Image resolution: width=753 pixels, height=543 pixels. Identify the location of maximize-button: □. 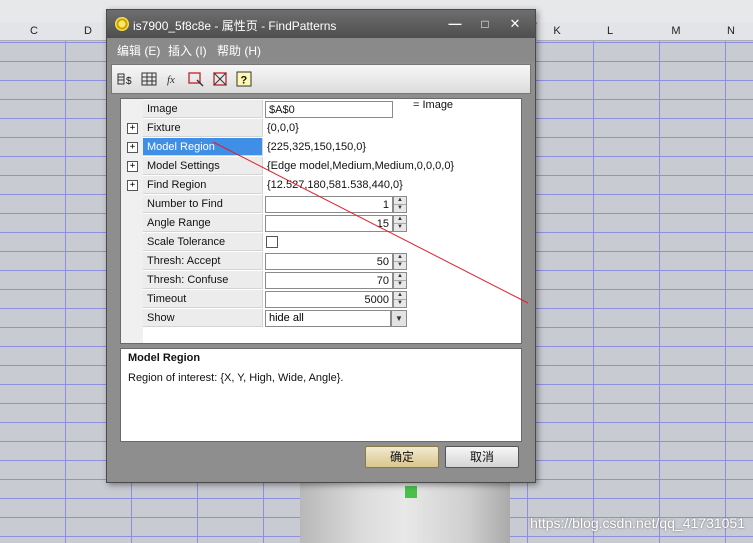
(485, 24).